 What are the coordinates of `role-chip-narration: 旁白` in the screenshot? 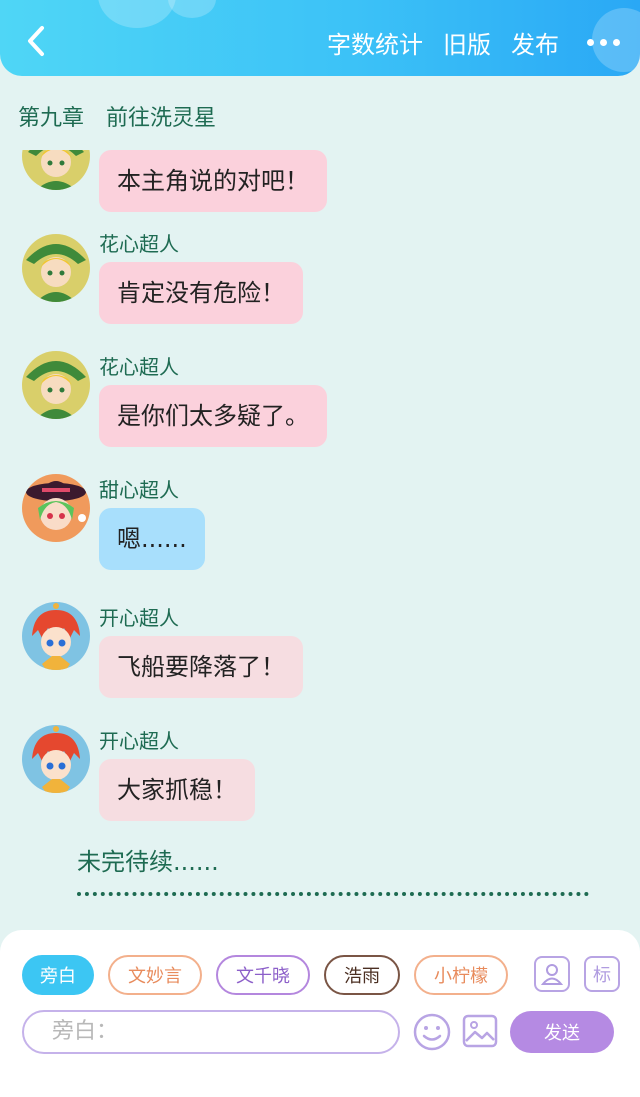 It's located at (58, 975).